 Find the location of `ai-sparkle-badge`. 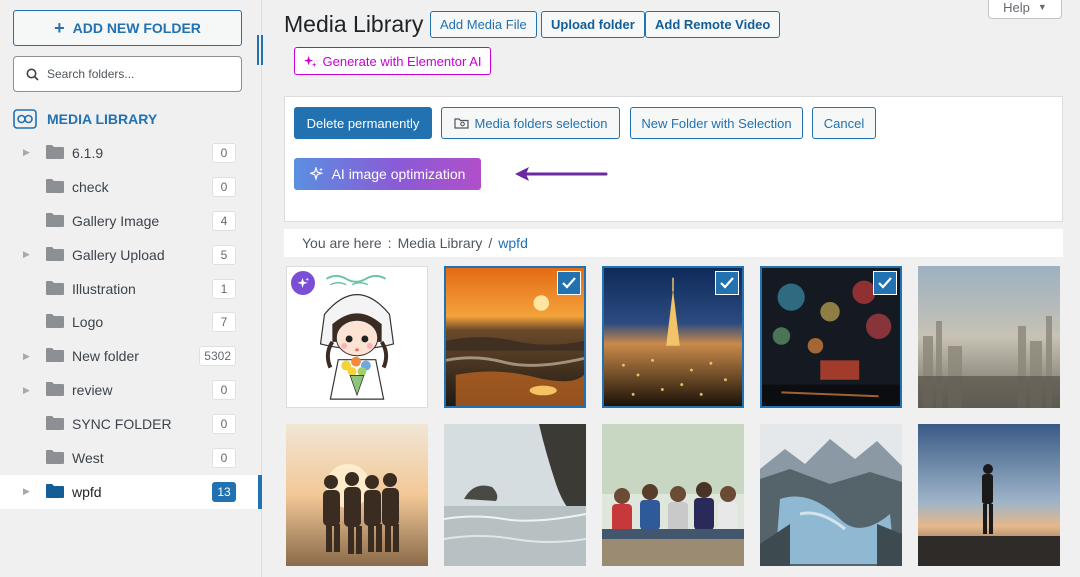

ai-sparkle-badge is located at coordinates (303, 283).